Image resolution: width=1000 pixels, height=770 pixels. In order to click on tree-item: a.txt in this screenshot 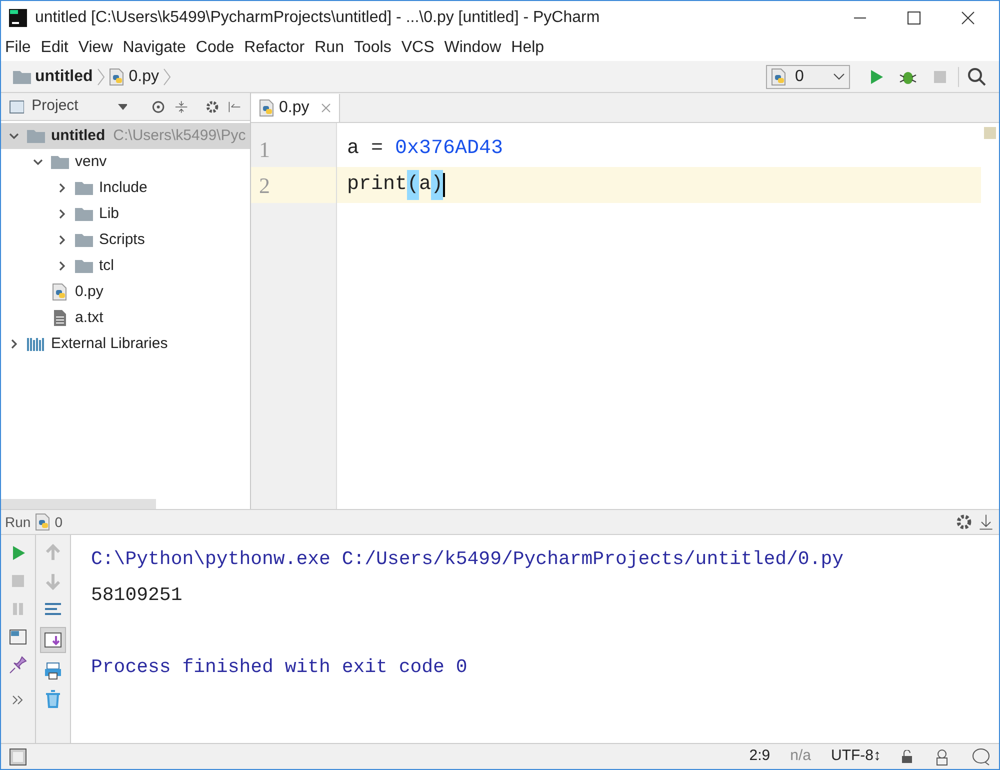, I will do `click(125, 318)`.